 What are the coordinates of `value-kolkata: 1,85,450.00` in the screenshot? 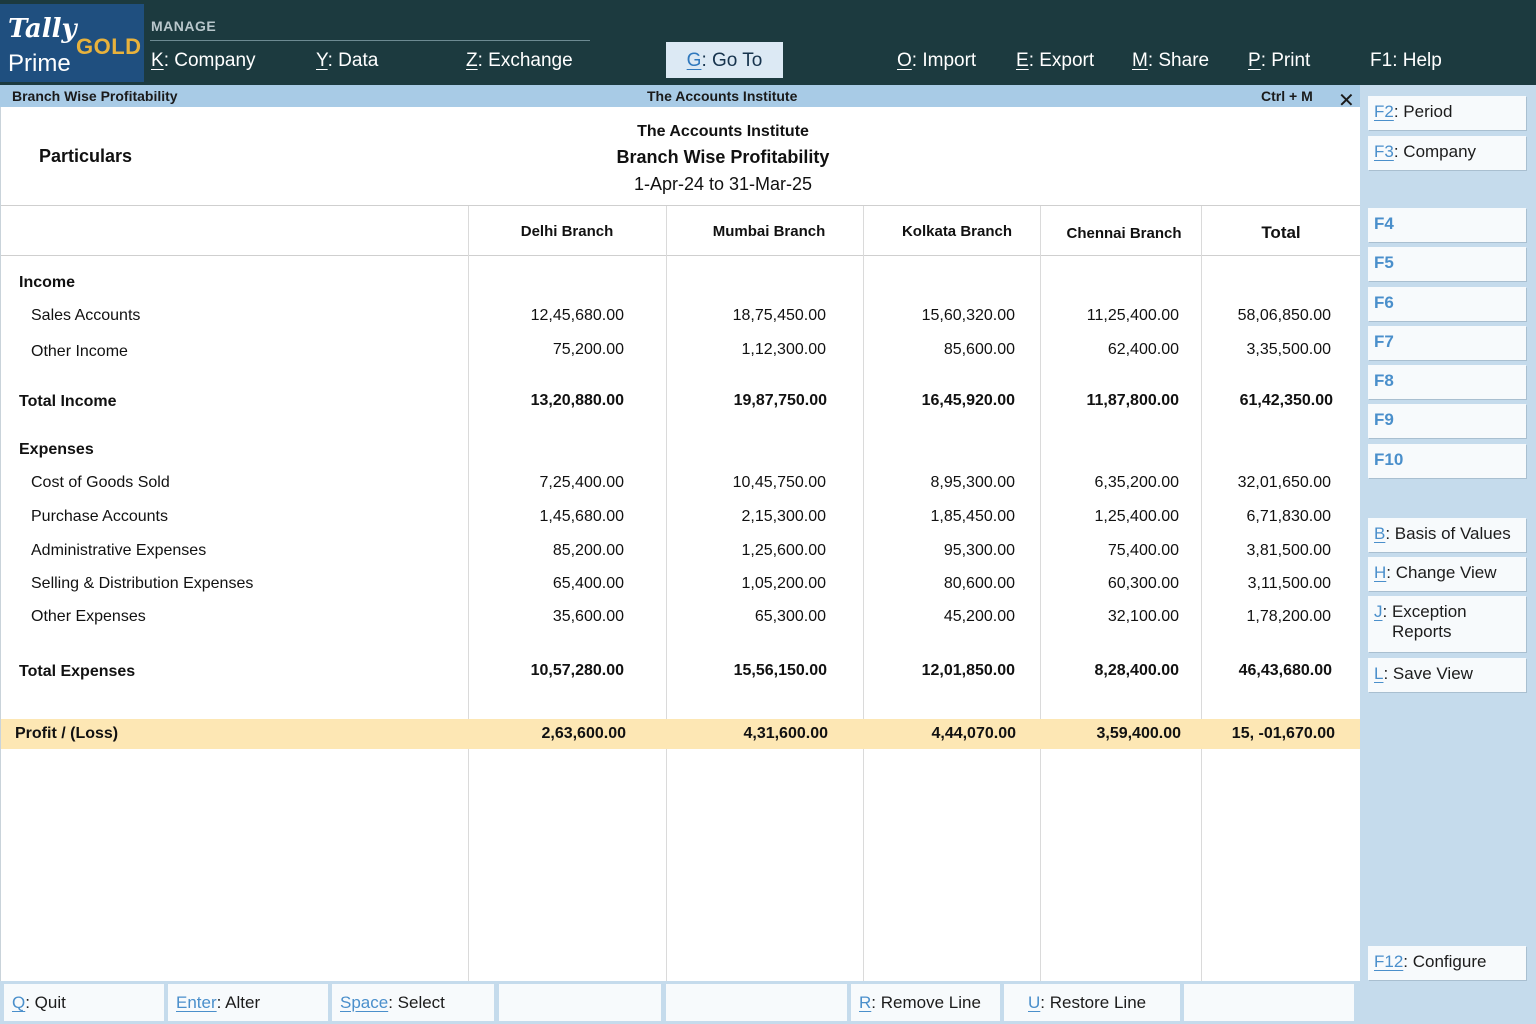 It's located at (972, 516).